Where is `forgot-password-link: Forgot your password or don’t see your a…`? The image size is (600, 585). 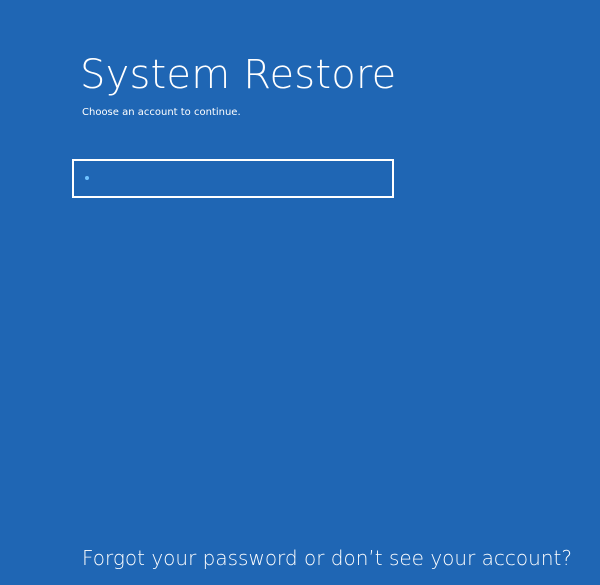 forgot-password-link: Forgot your password or don’t see your a… is located at coordinates (327, 558).